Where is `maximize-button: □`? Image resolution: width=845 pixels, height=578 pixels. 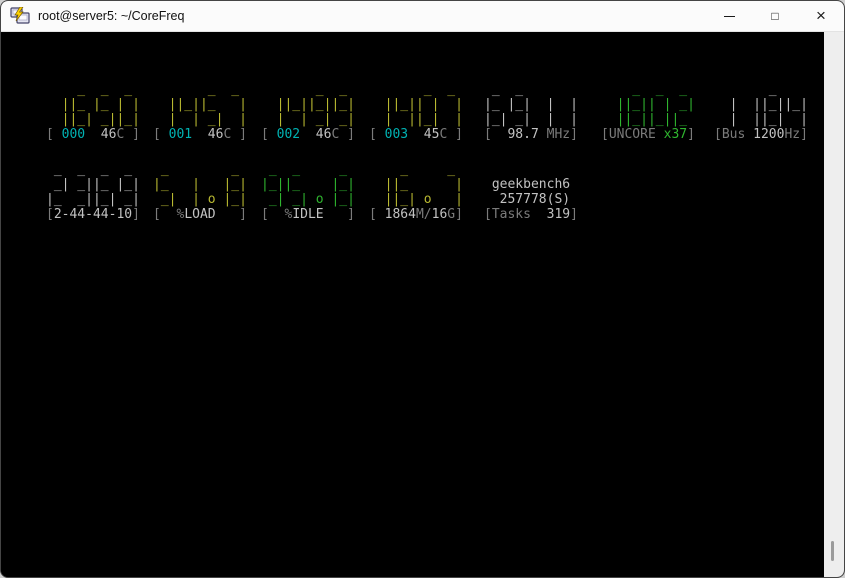 maximize-button: □ is located at coordinates (775, 16).